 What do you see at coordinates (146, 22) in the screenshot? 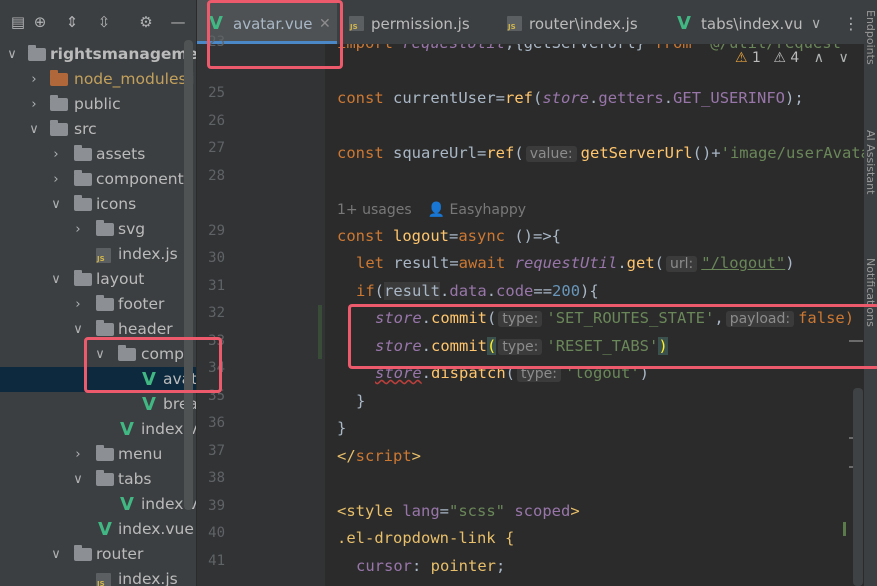
I see `gear-icon: ⚙` at bounding box center [146, 22].